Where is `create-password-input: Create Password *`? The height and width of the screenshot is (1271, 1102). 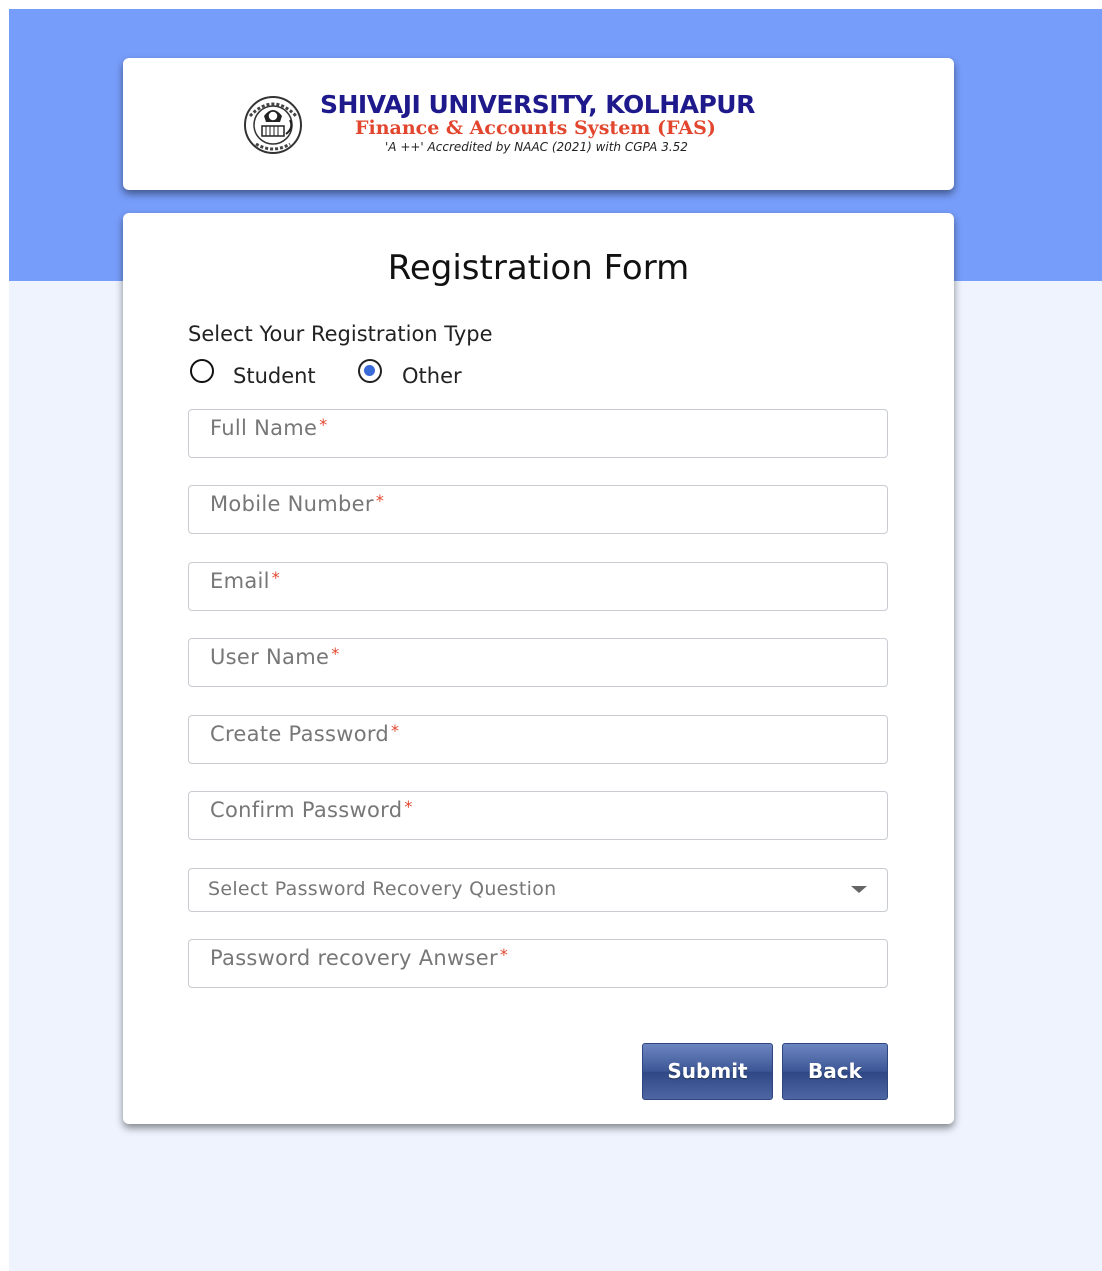 create-password-input: Create Password * is located at coordinates (538, 739).